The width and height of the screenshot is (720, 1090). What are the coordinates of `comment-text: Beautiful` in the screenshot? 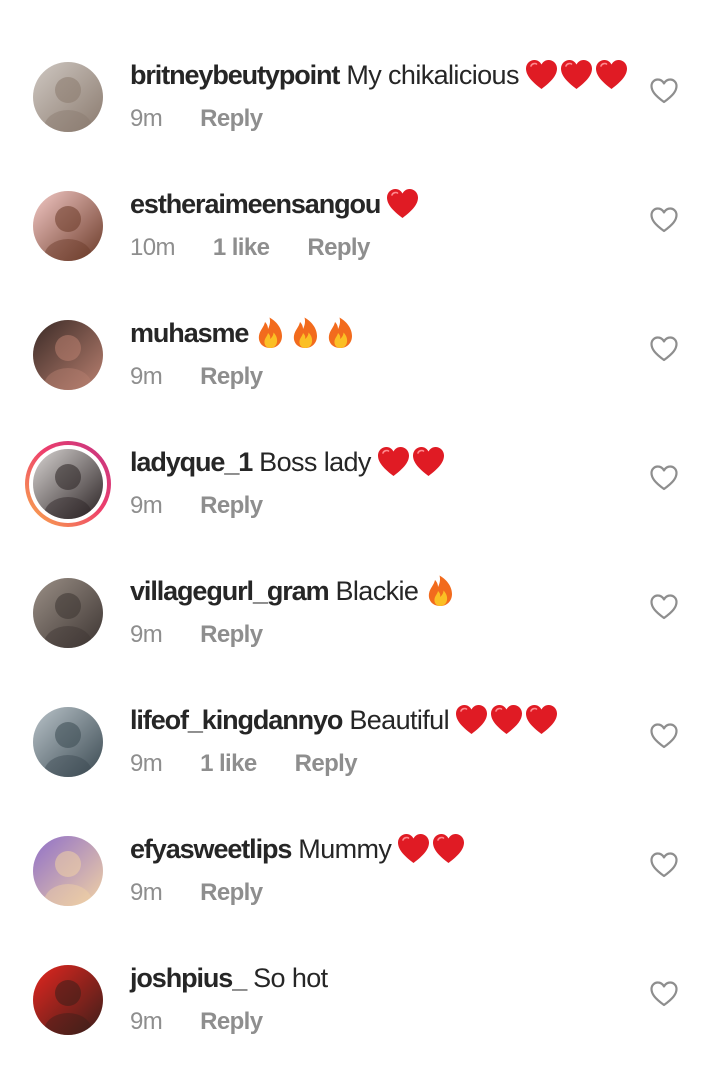 It's located at (399, 720).